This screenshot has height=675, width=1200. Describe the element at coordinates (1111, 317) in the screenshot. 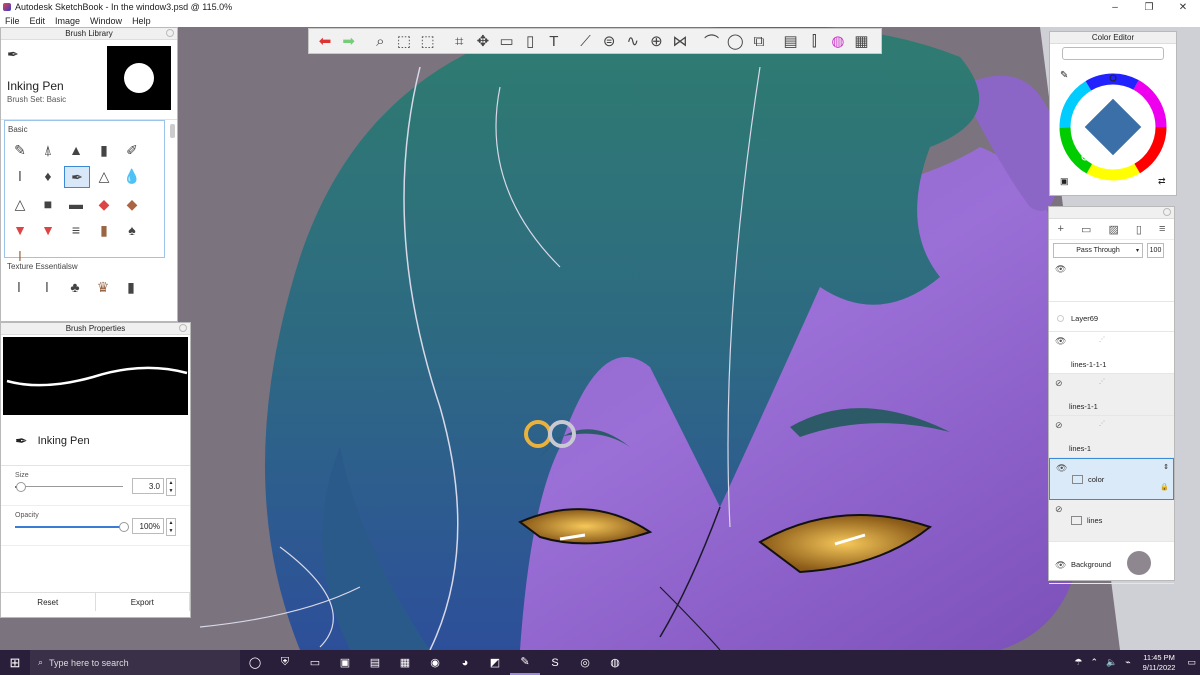

I see `layer-item: Layer69` at that location.